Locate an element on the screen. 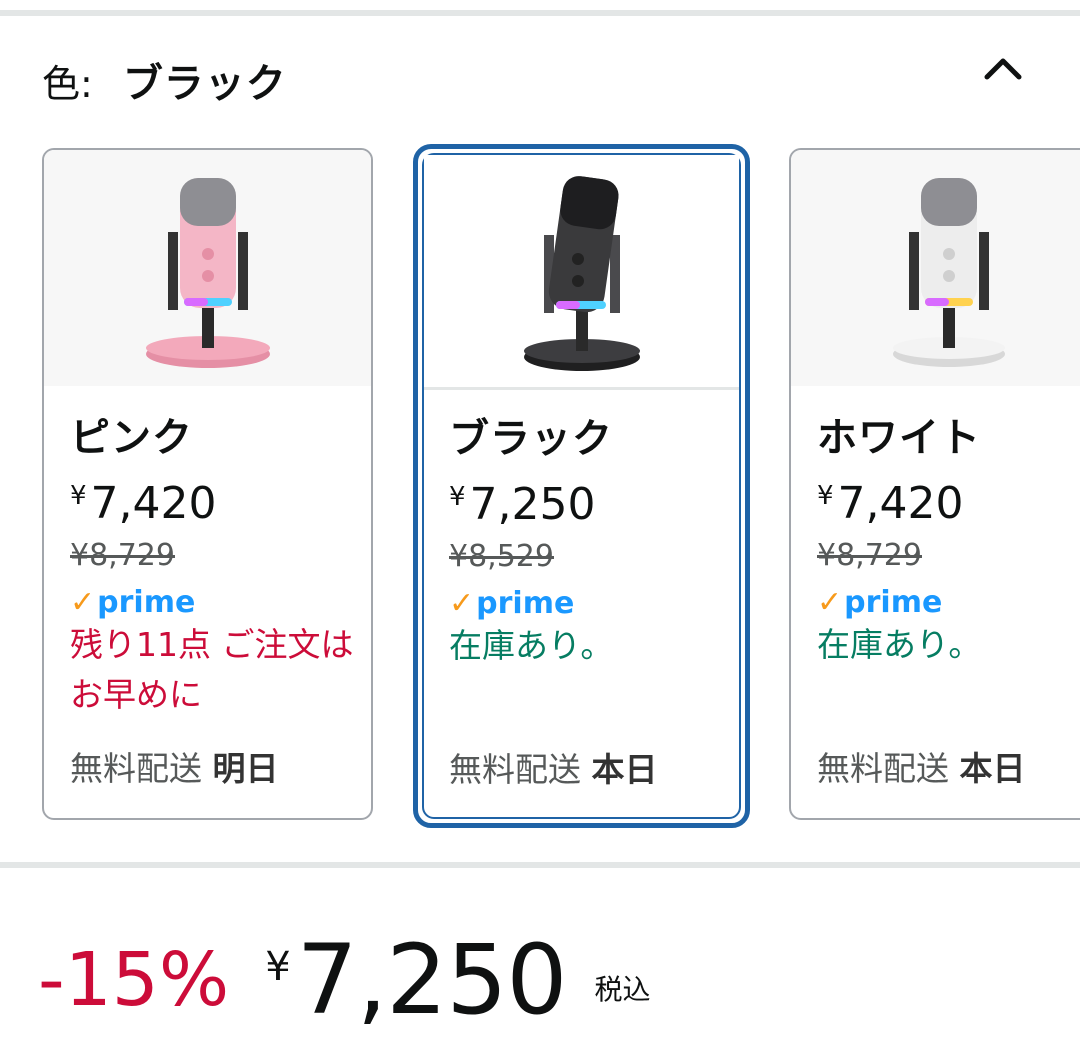  price-summary: -15% ¥ 7,250 税込 is located at coordinates (344, 980).